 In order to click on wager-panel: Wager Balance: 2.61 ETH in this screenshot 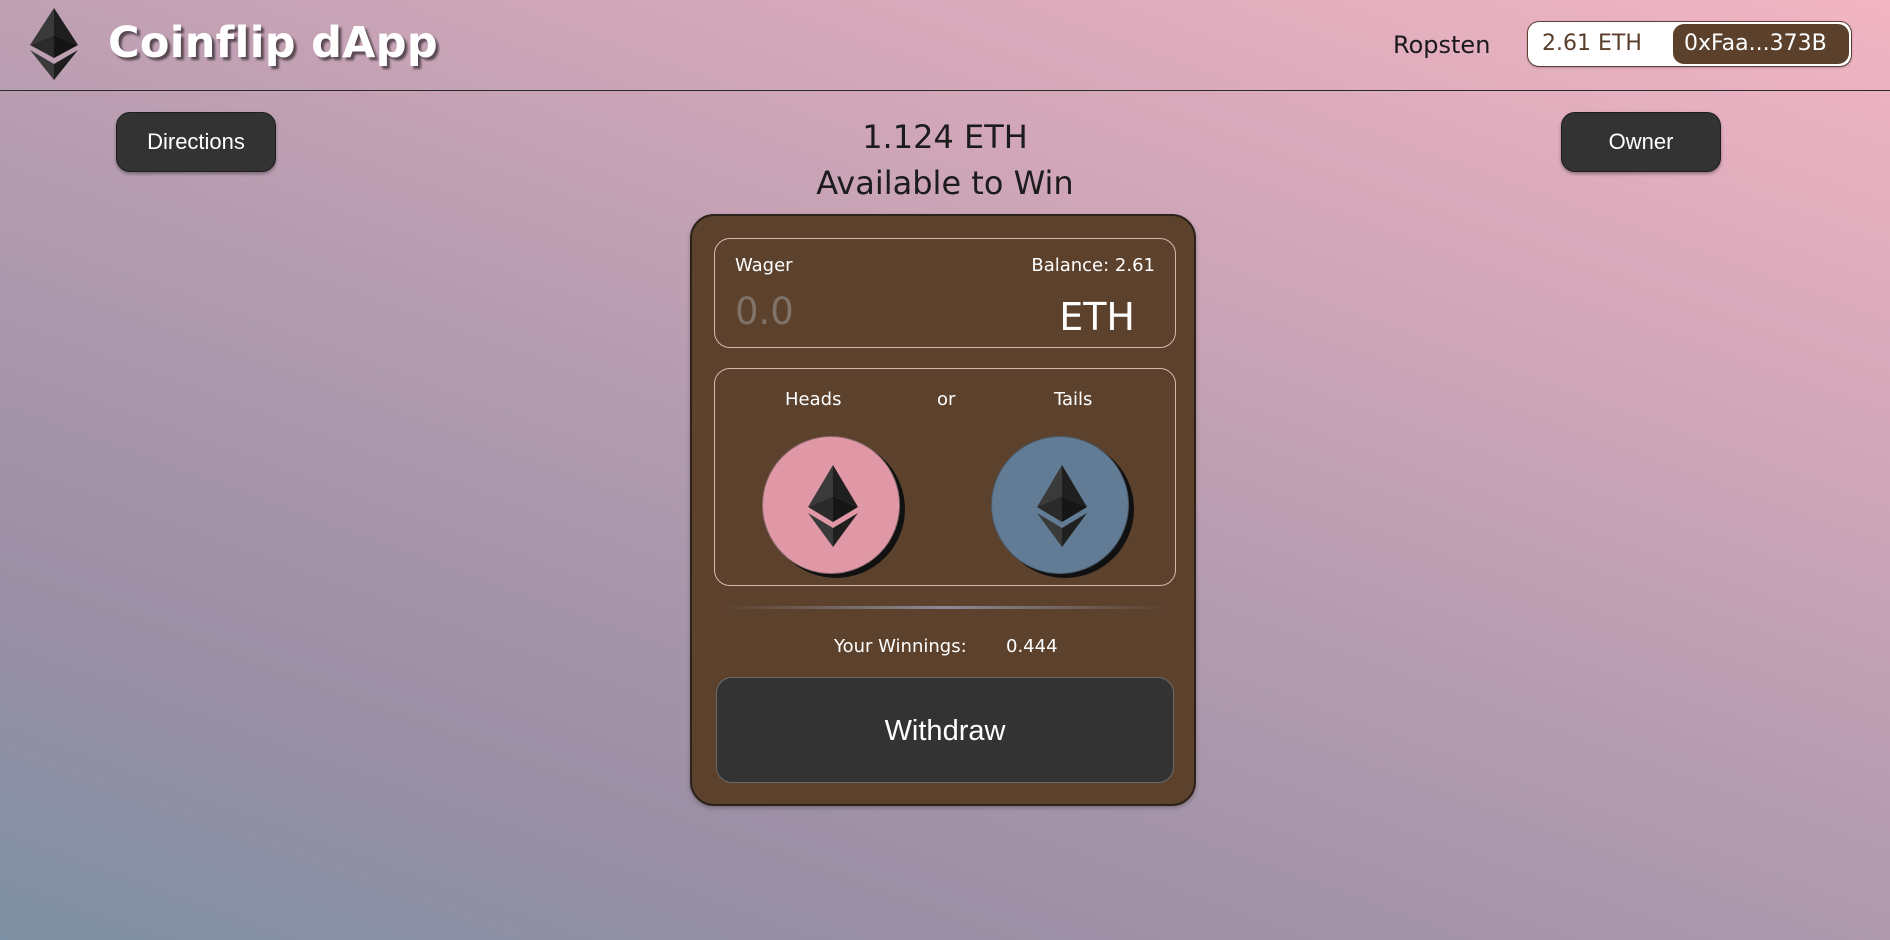, I will do `click(945, 293)`.